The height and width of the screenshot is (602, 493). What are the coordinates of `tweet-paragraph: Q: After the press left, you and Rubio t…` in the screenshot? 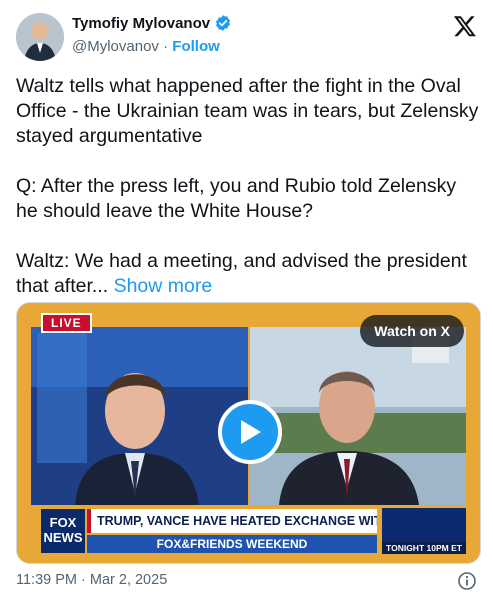 It's located at (236, 198).